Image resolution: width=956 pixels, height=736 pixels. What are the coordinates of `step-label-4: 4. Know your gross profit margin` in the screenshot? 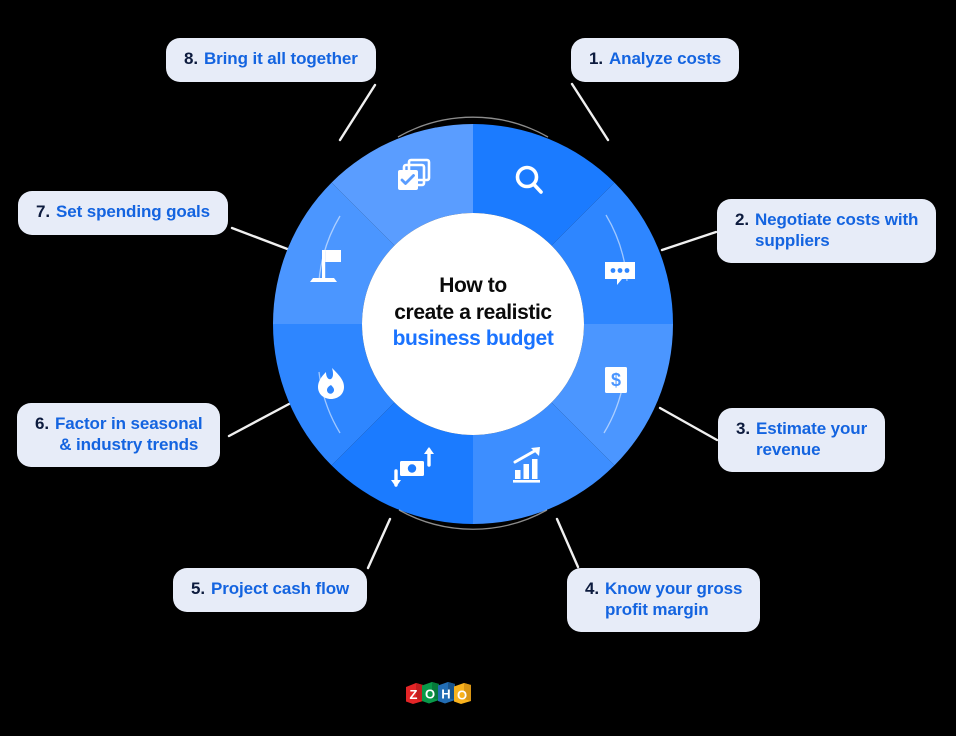 It's located at (664, 600).